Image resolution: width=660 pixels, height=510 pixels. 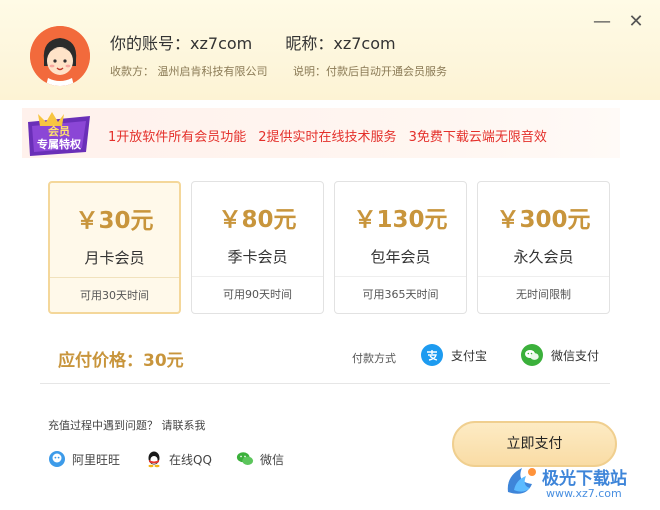 I want to click on vip-privilege-badge-icon: 会员 专属特权, so click(x=59, y=134).